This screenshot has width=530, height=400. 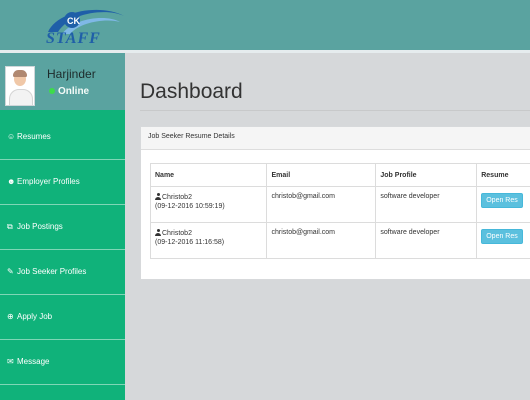 What do you see at coordinates (62, 81) in the screenshot?
I see `user-profile: Harjinder Online` at bounding box center [62, 81].